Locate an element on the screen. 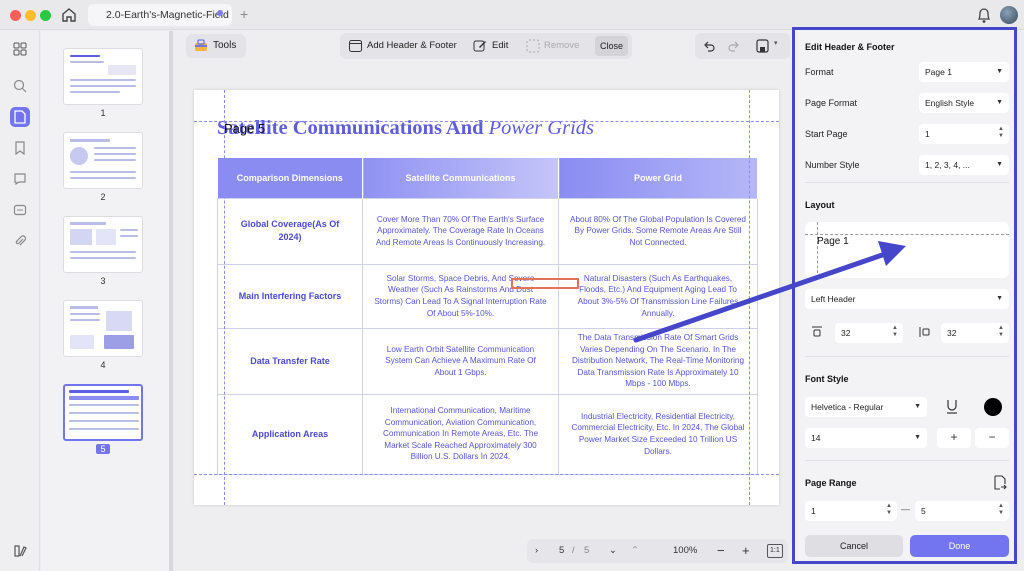 This screenshot has width=1024, height=571. zoom-window-button is located at coordinates (45, 15).